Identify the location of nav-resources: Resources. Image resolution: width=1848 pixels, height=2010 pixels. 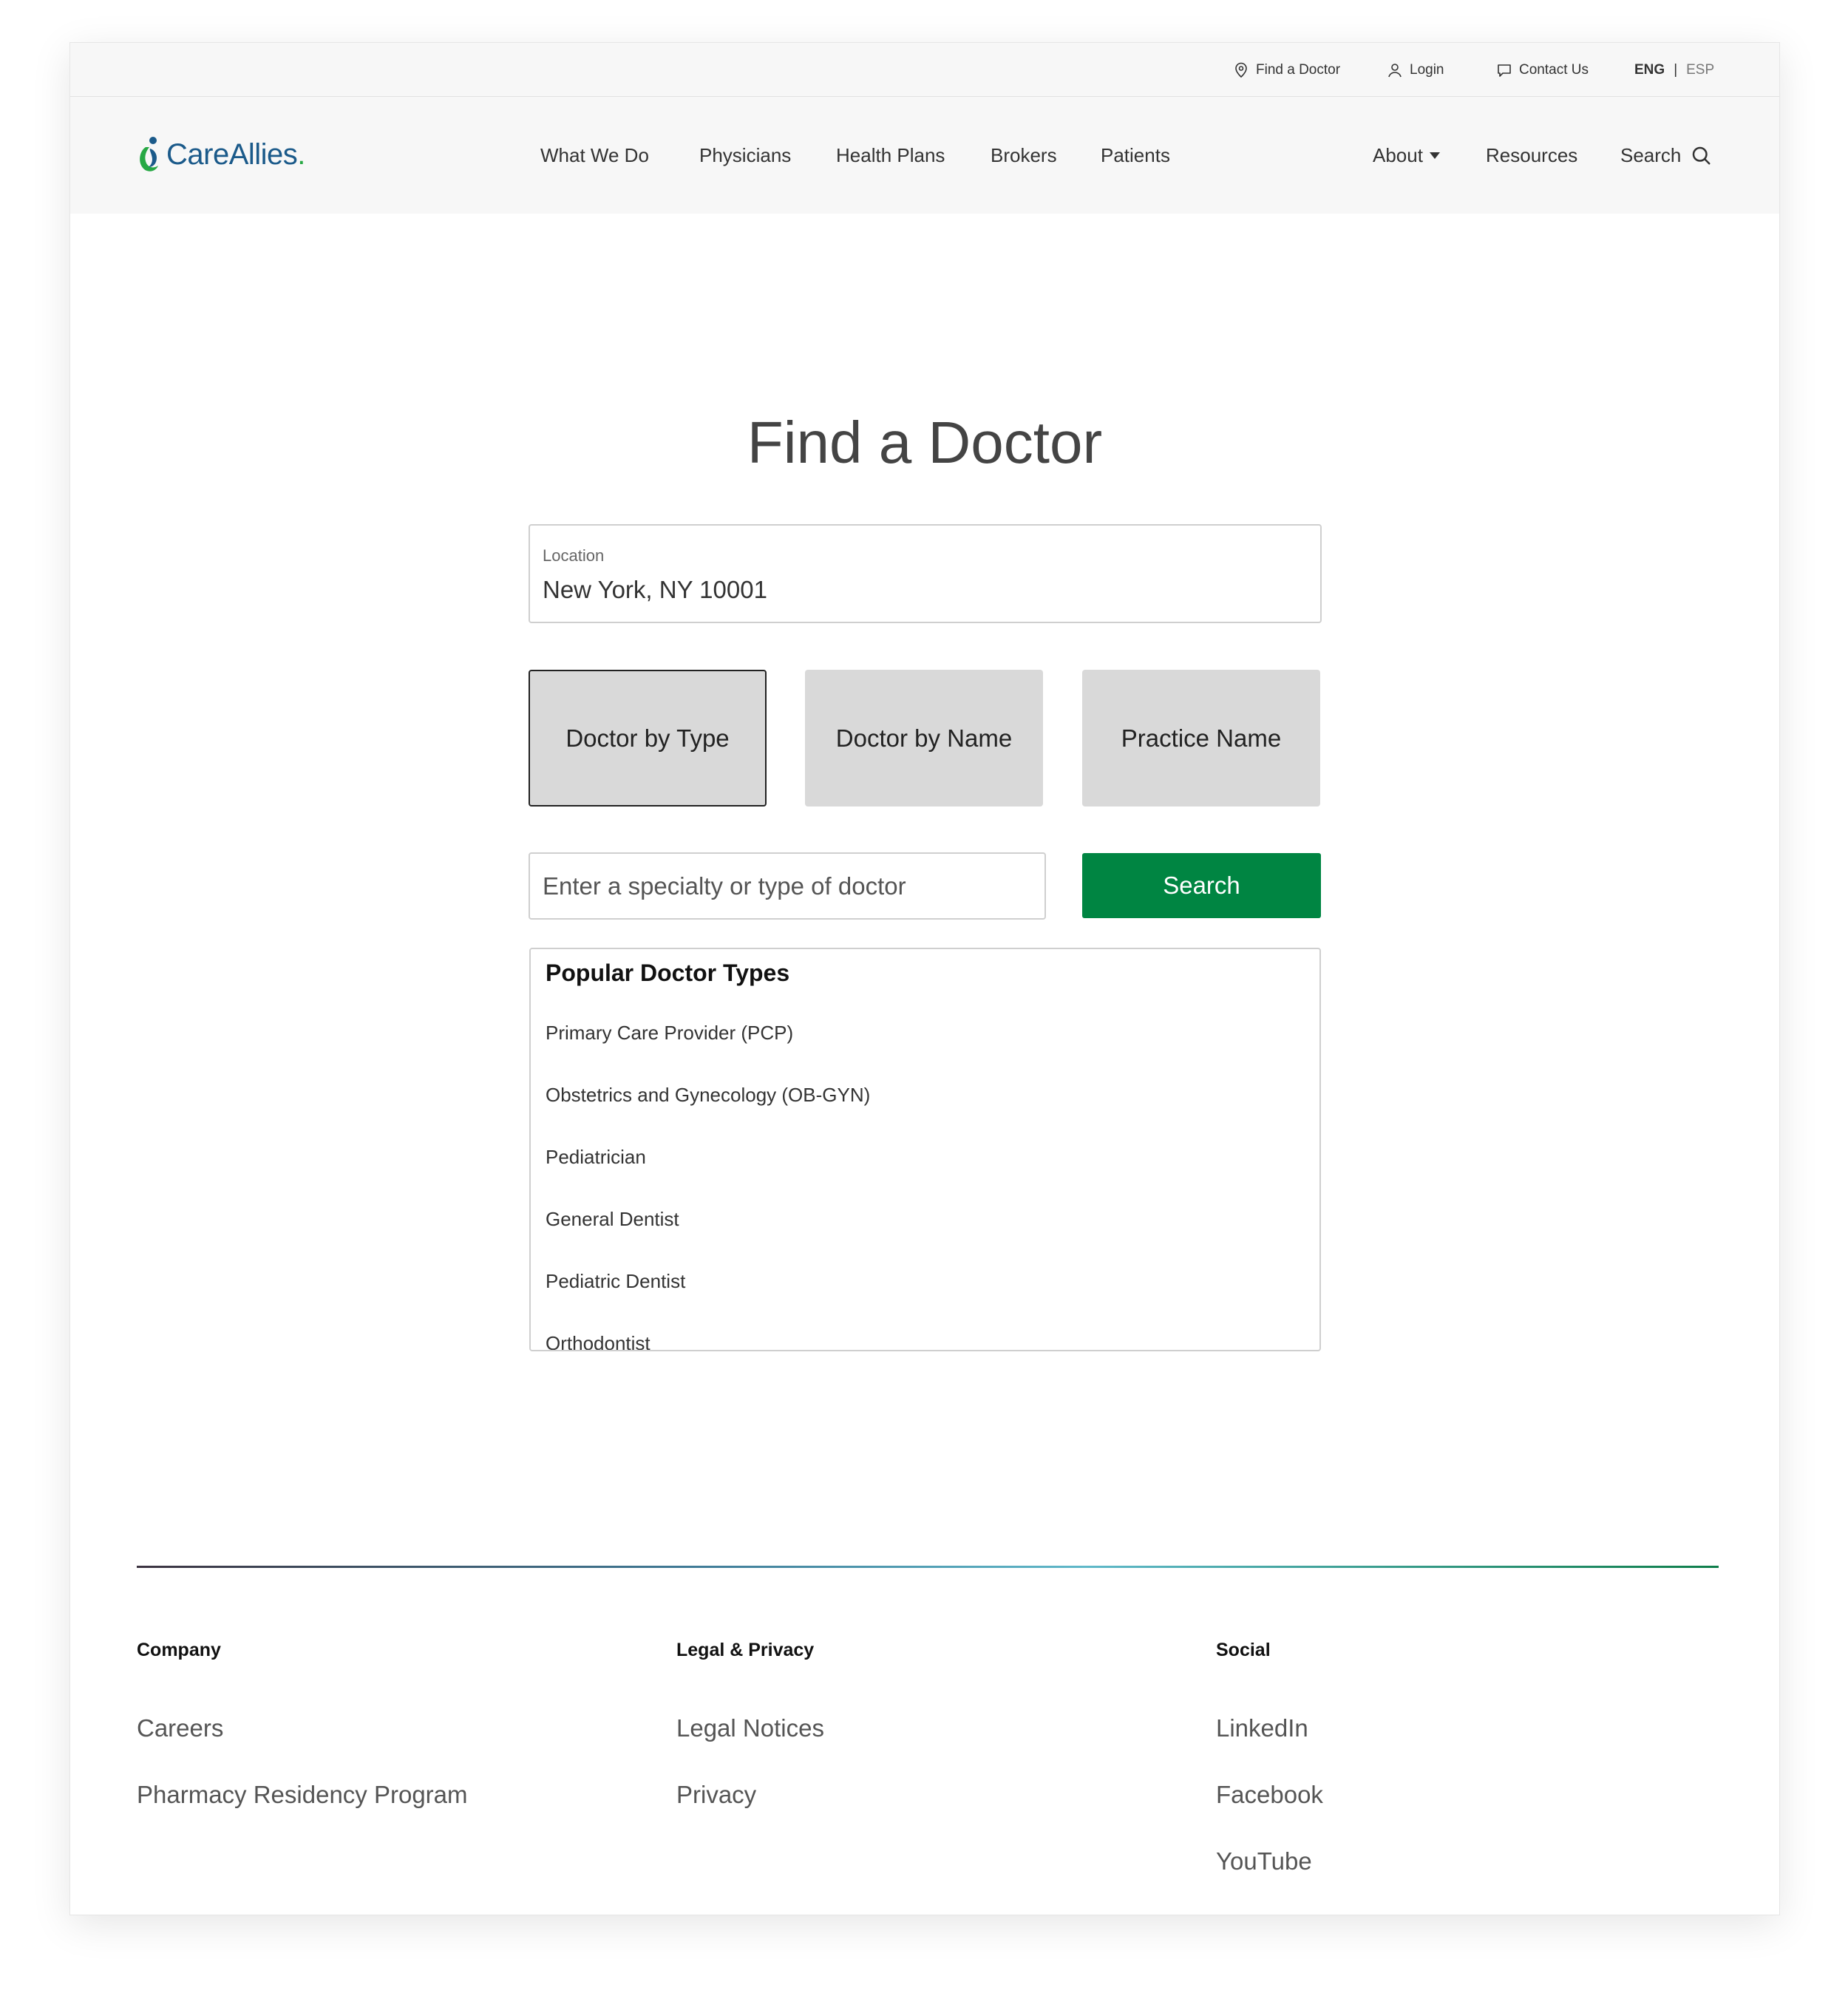
(1531, 155).